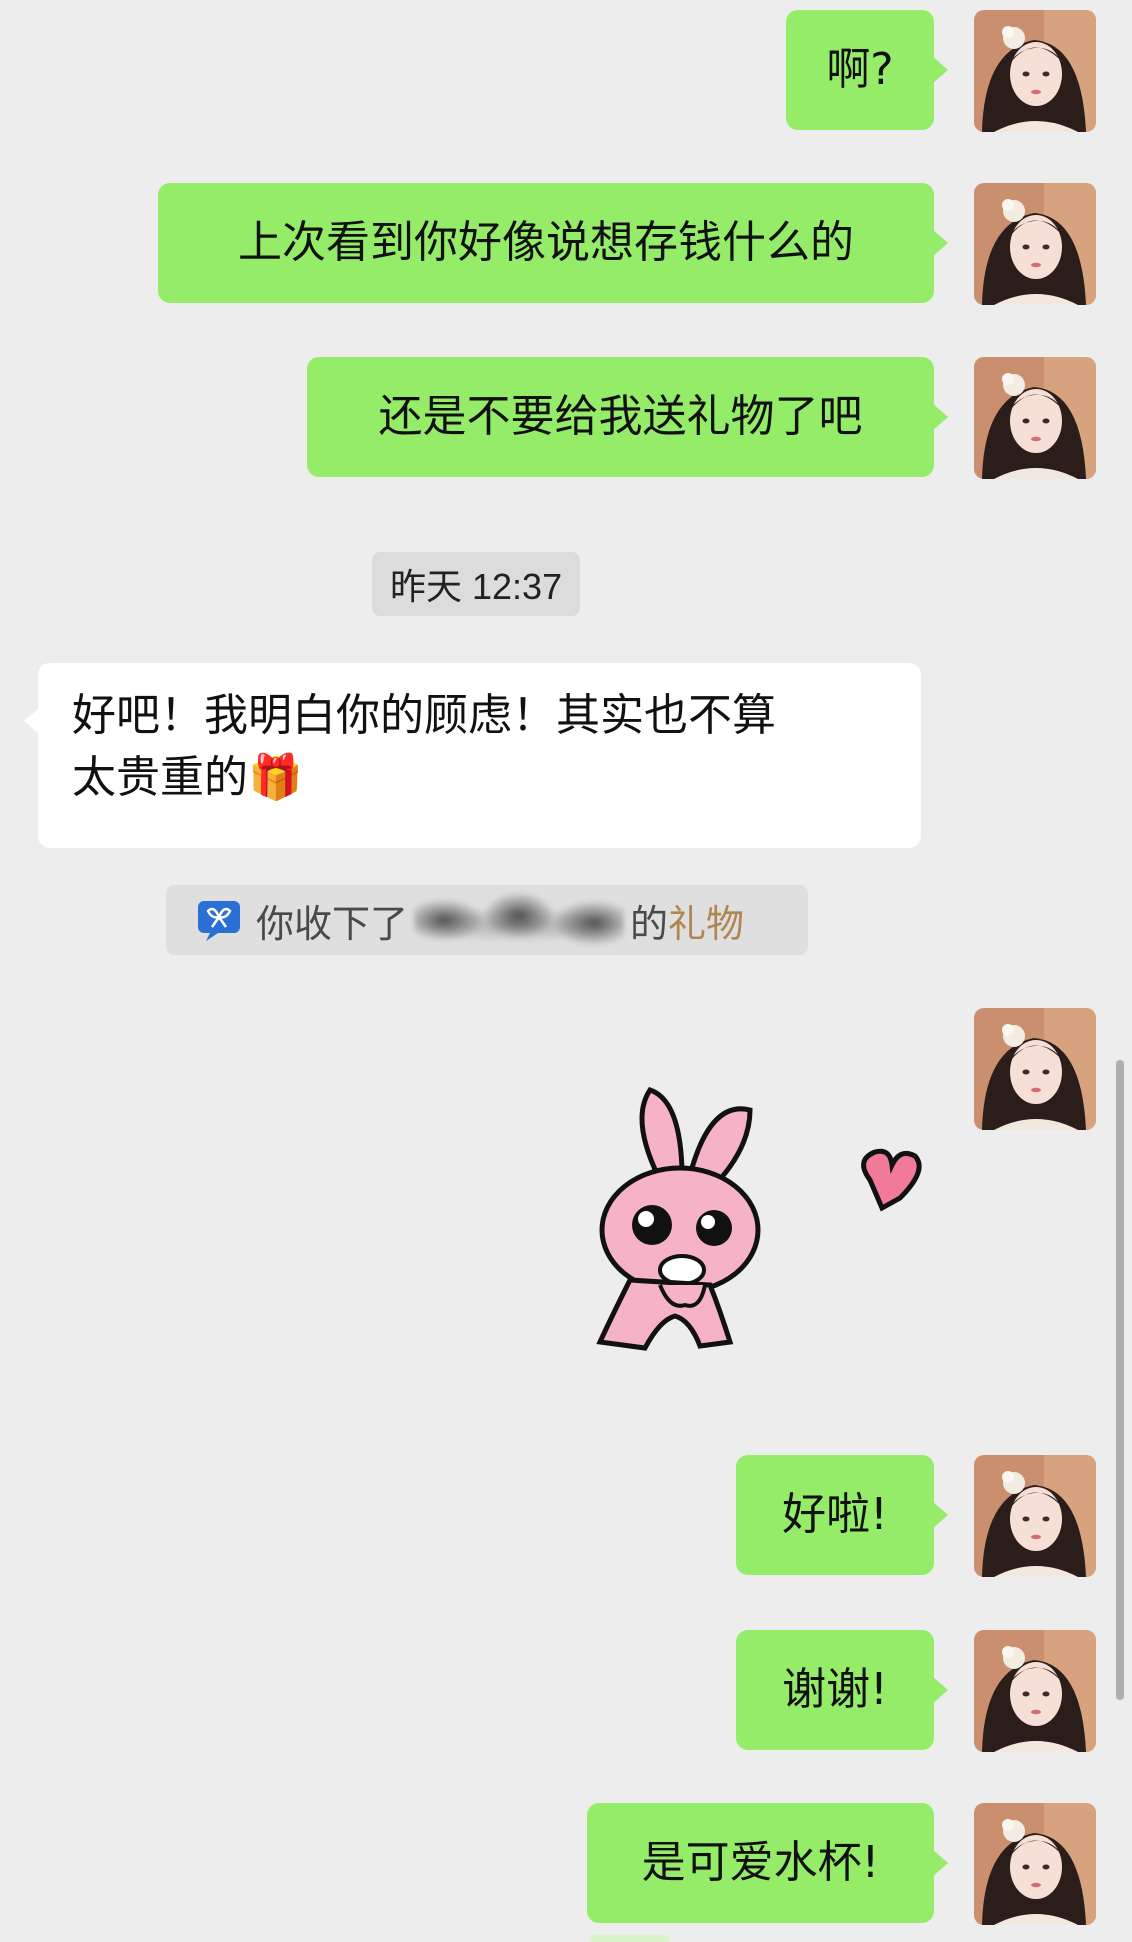 This screenshot has height=1942, width=1132. Describe the element at coordinates (332, 923) in the screenshot. I see `notice-prefix: 你收下了` at that location.